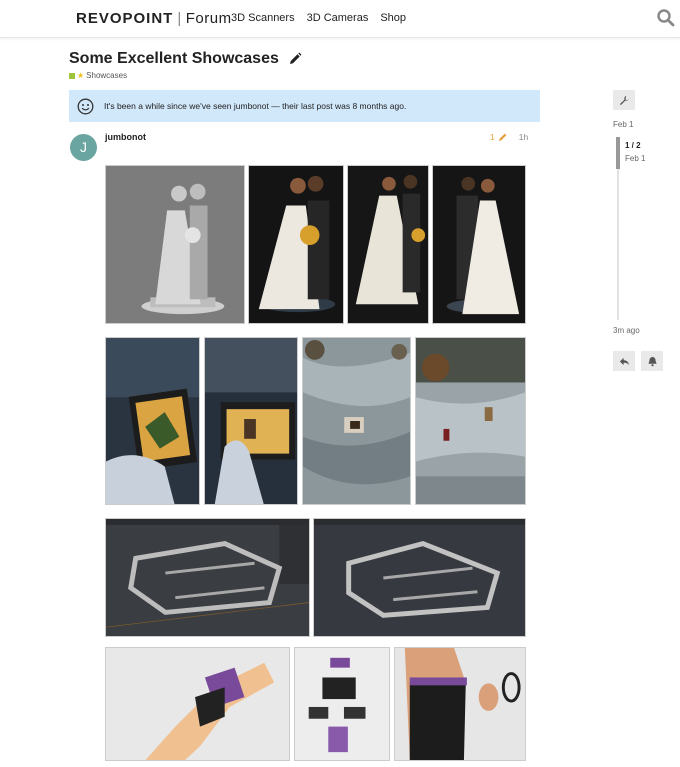  I want to click on search-icon, so click(666, 18).